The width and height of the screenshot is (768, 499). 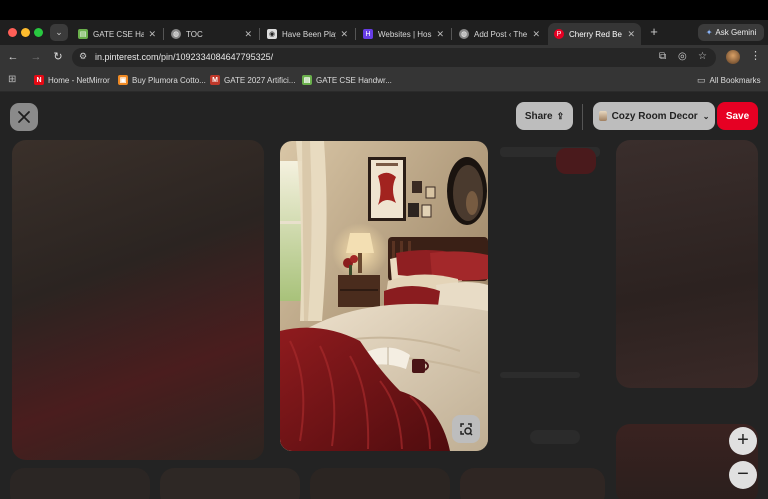 What do you see at coordinates (701, 80) in the screenshot?
I see `folder-icon: ▭` at bounding box center [701, 80].